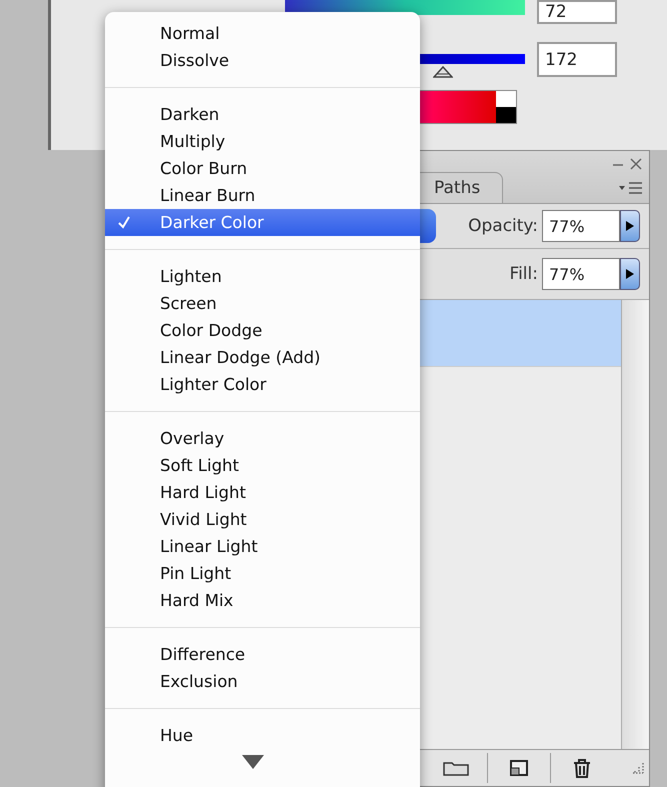  I want to click on fill-field: 77%, so click(581, 274).